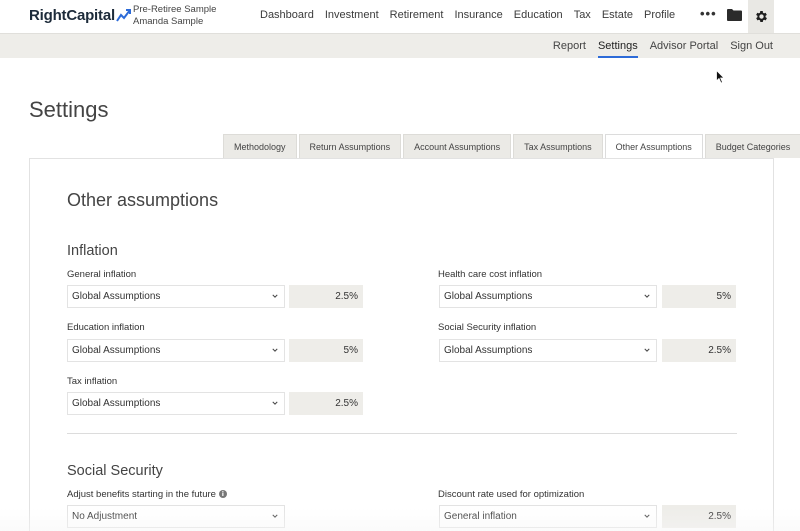 This screenshot has width=800, height=531. Describe the element at coordinates (699, 296) in the screenshot. I see `health-inflation-input: 5%` at that location.